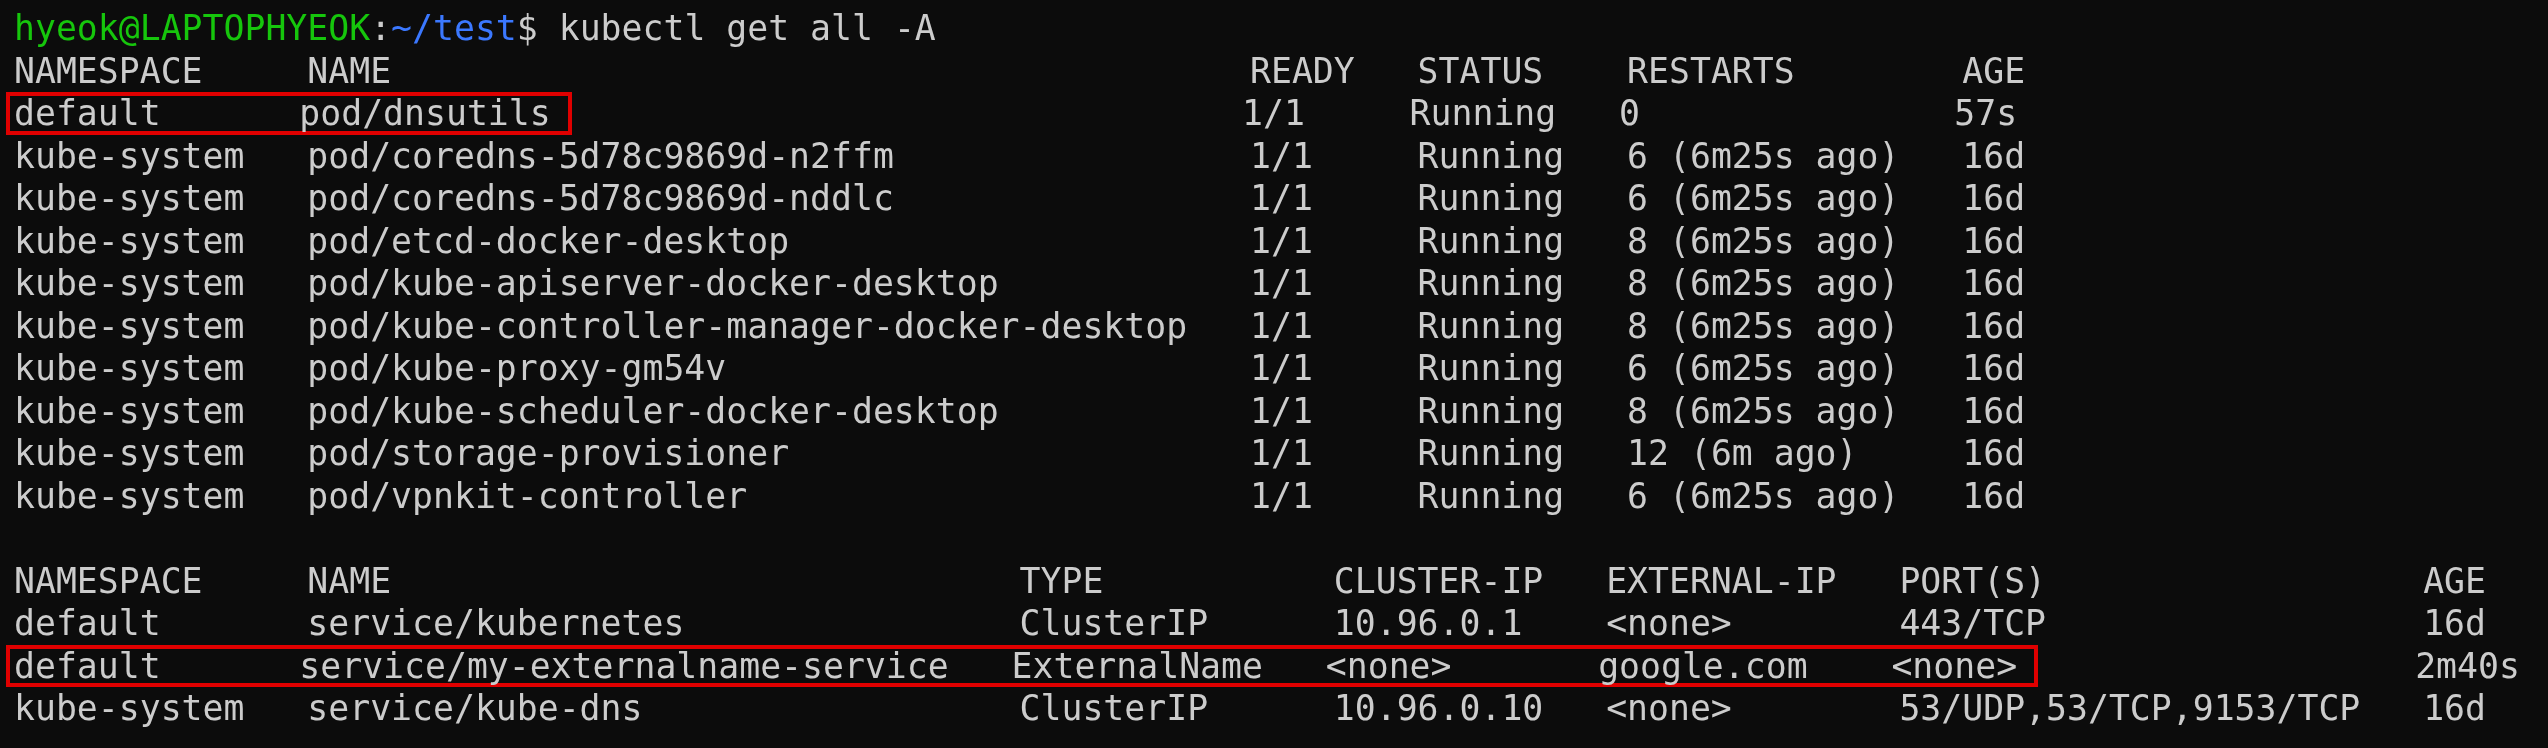  Describe the element at coordinates (601, 155) in the screenshot. I see `table-cell-text: pod/coredns-5d78c9869d-n2ffm` at that location.